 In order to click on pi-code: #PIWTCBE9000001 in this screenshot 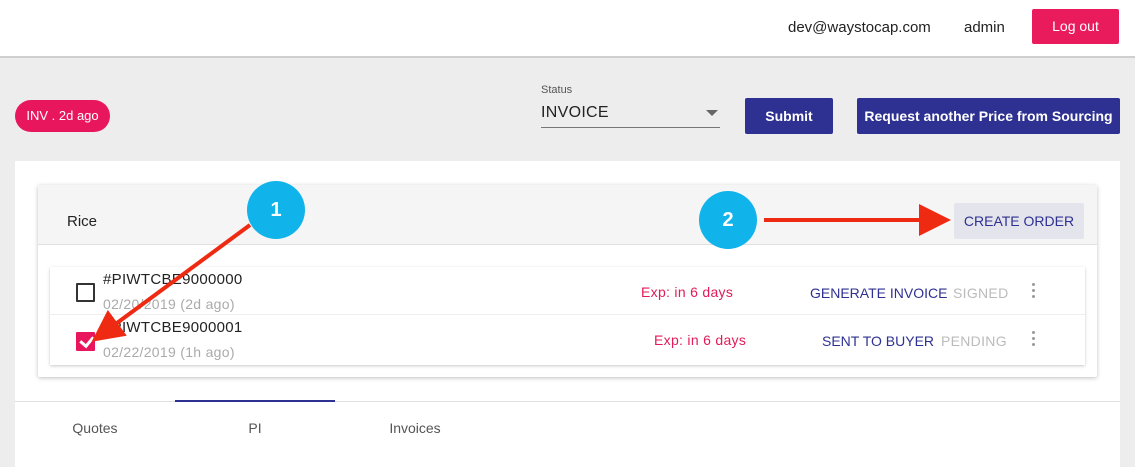, I will do `click(173, 327)`.